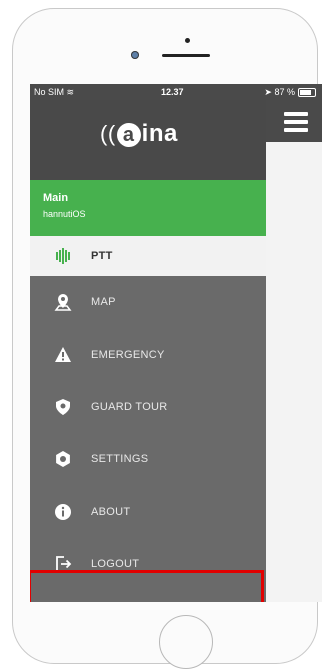  What do you see at coordinates (186, 55) in the screenshot?
I see `earpiece-speaker` at bounding box center [186, 55].